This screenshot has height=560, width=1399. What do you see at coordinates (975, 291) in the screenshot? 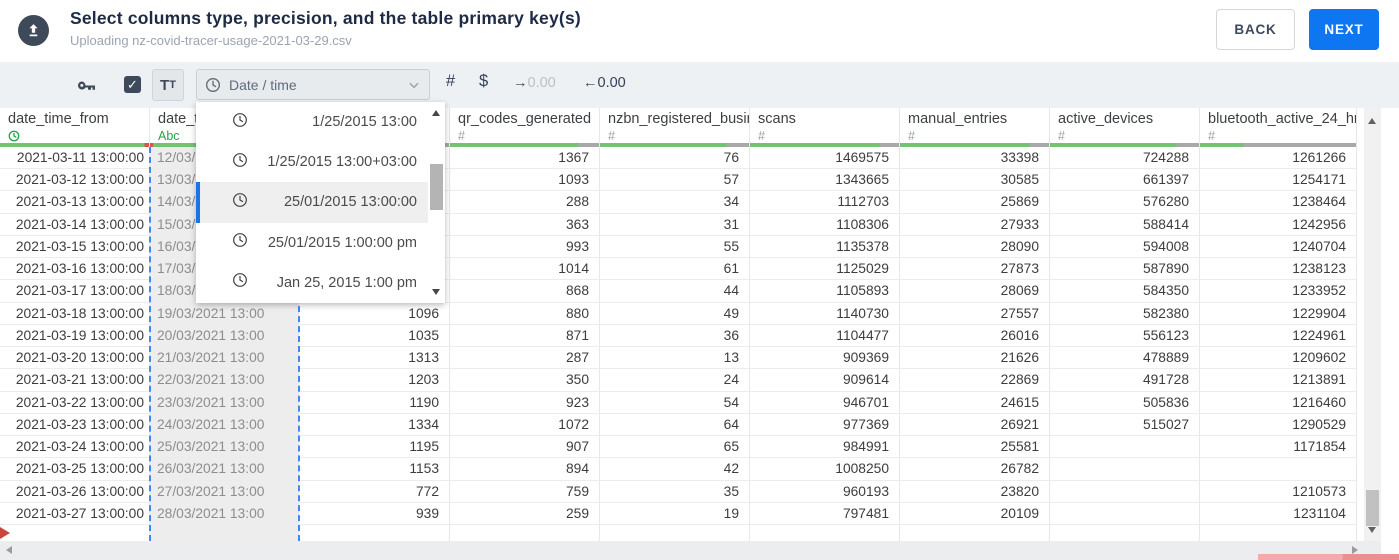
I see `table-cell: 28069` at bounding box center [975, 291].